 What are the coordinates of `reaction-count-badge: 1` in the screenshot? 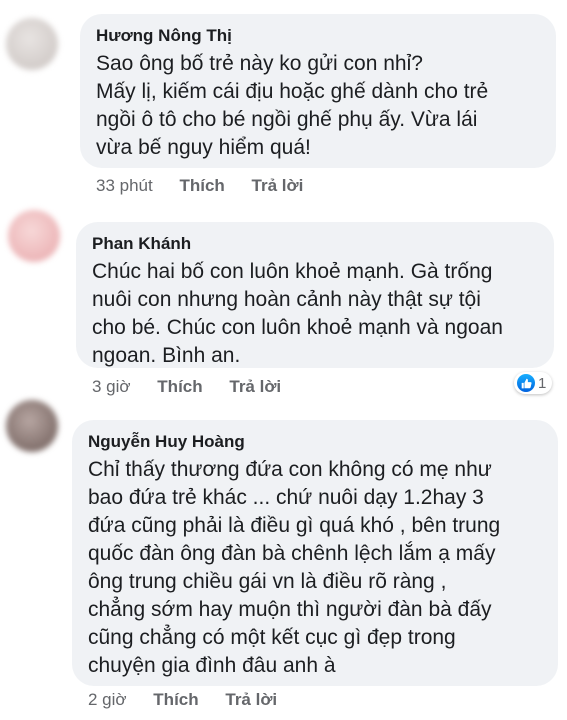 It's located at (533, 383).